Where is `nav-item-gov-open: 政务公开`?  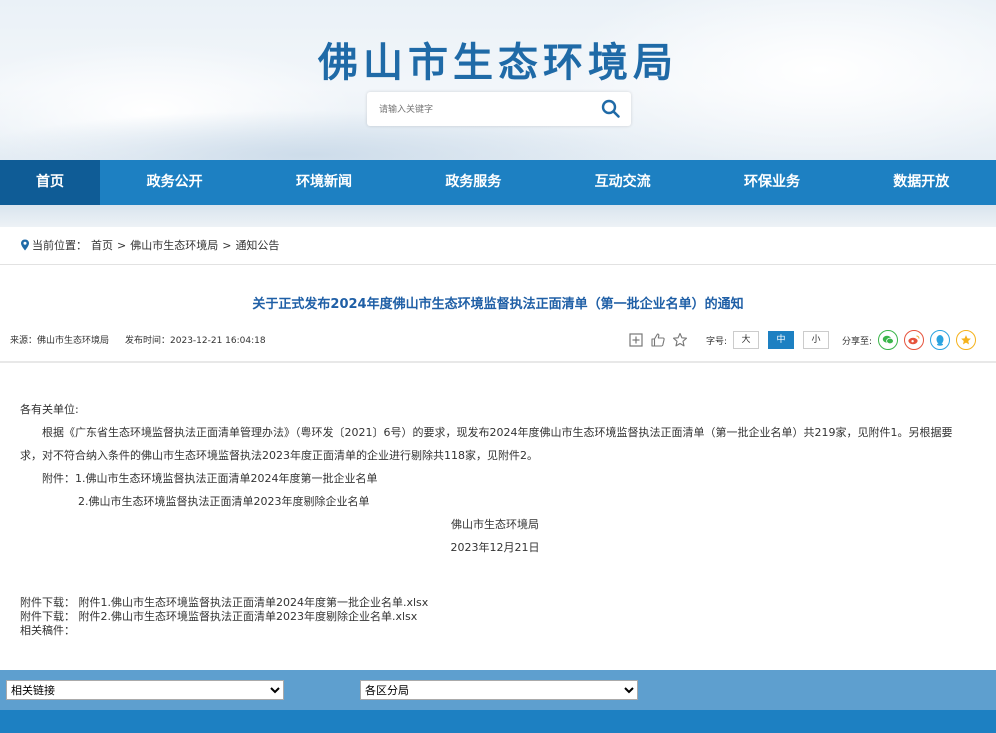 nav-item-gov-open: 政务公开 is located at coordinates (174, 182).